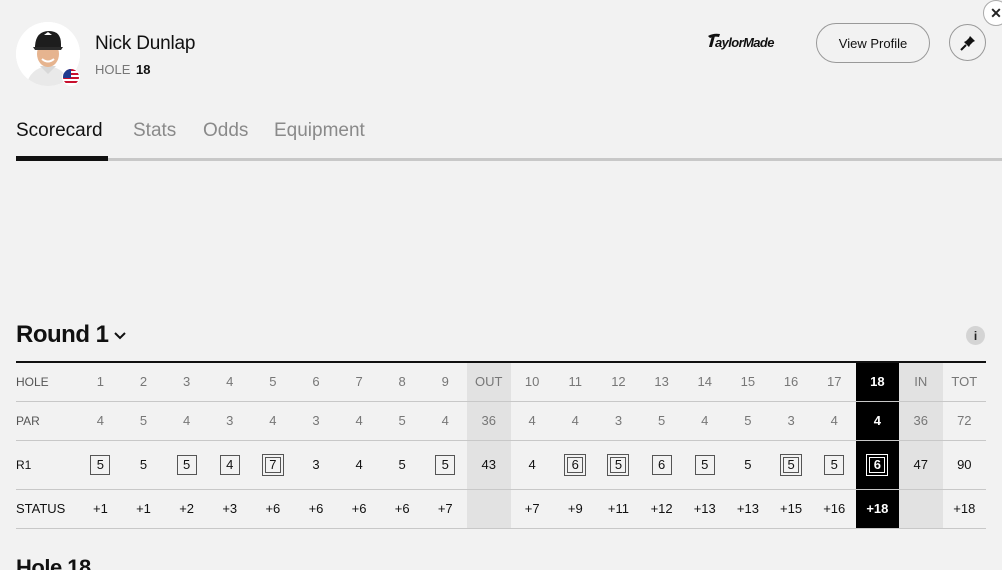 The height and width of the screenshot is (570, 1002). What do you see at coordinates (100, 509) in the screenshot?
I see `status-cell: +1` at bounding box center [100, 509].